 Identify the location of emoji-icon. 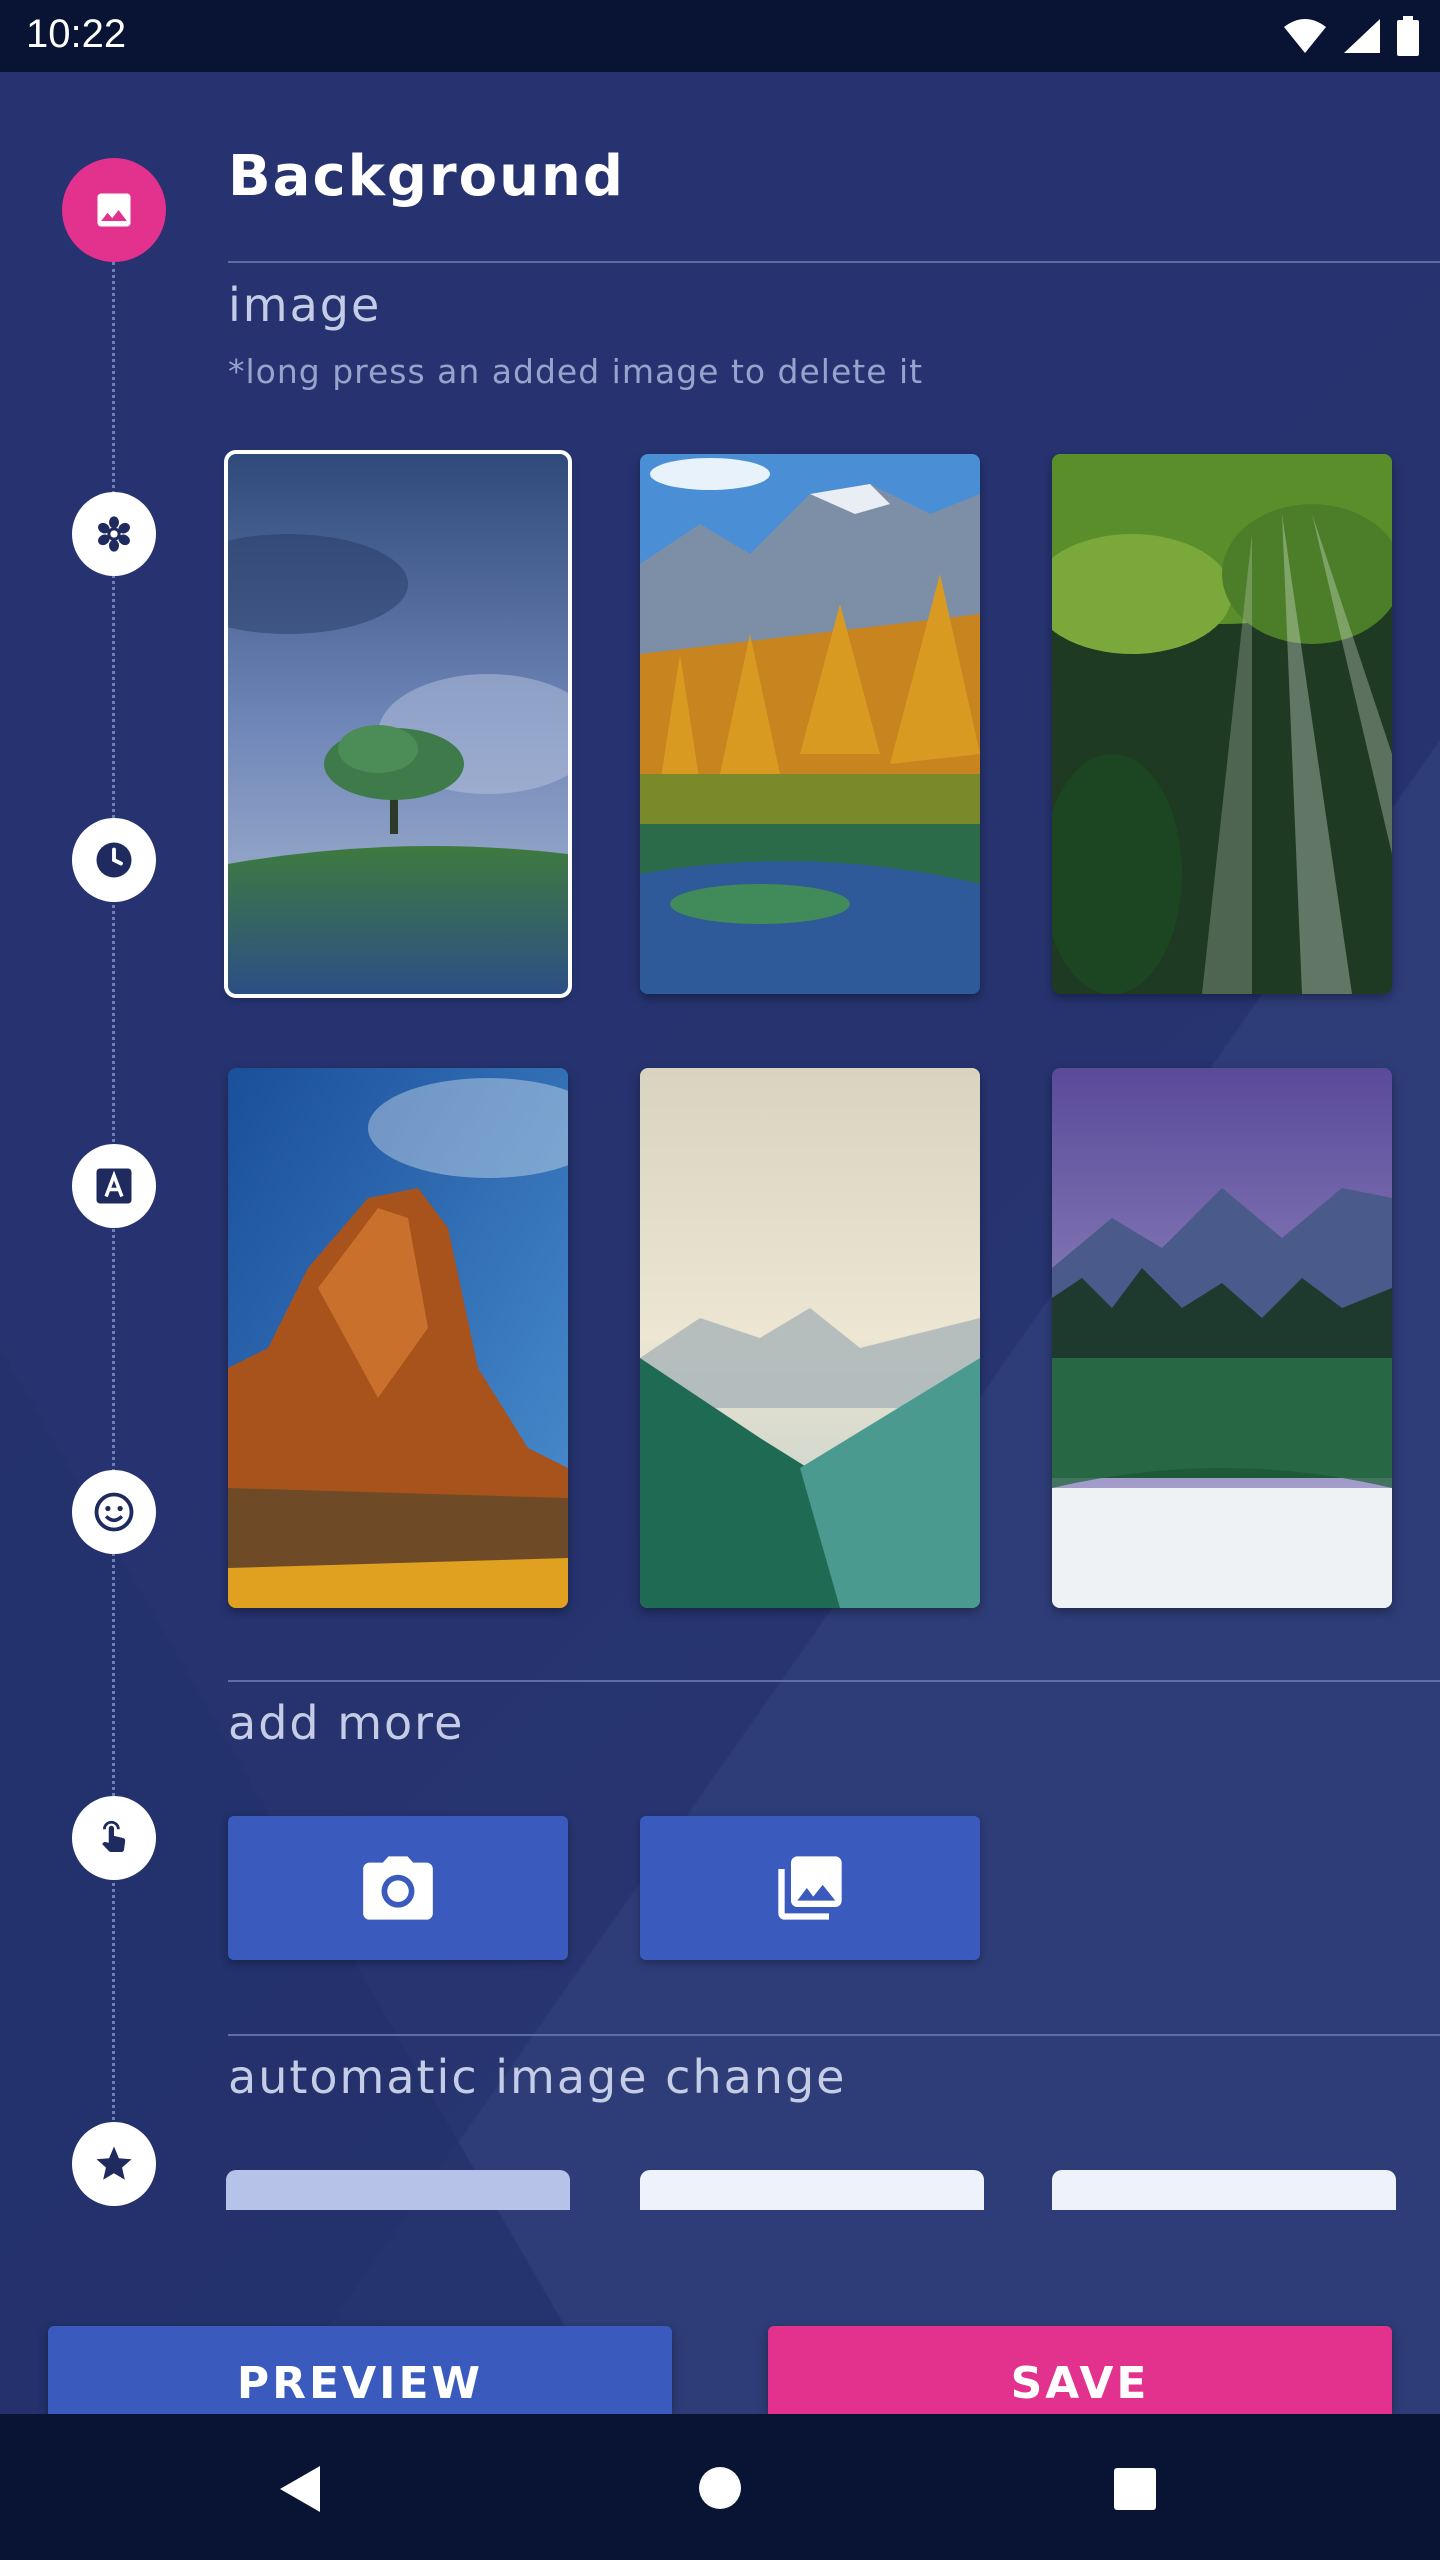
(114, 1512).